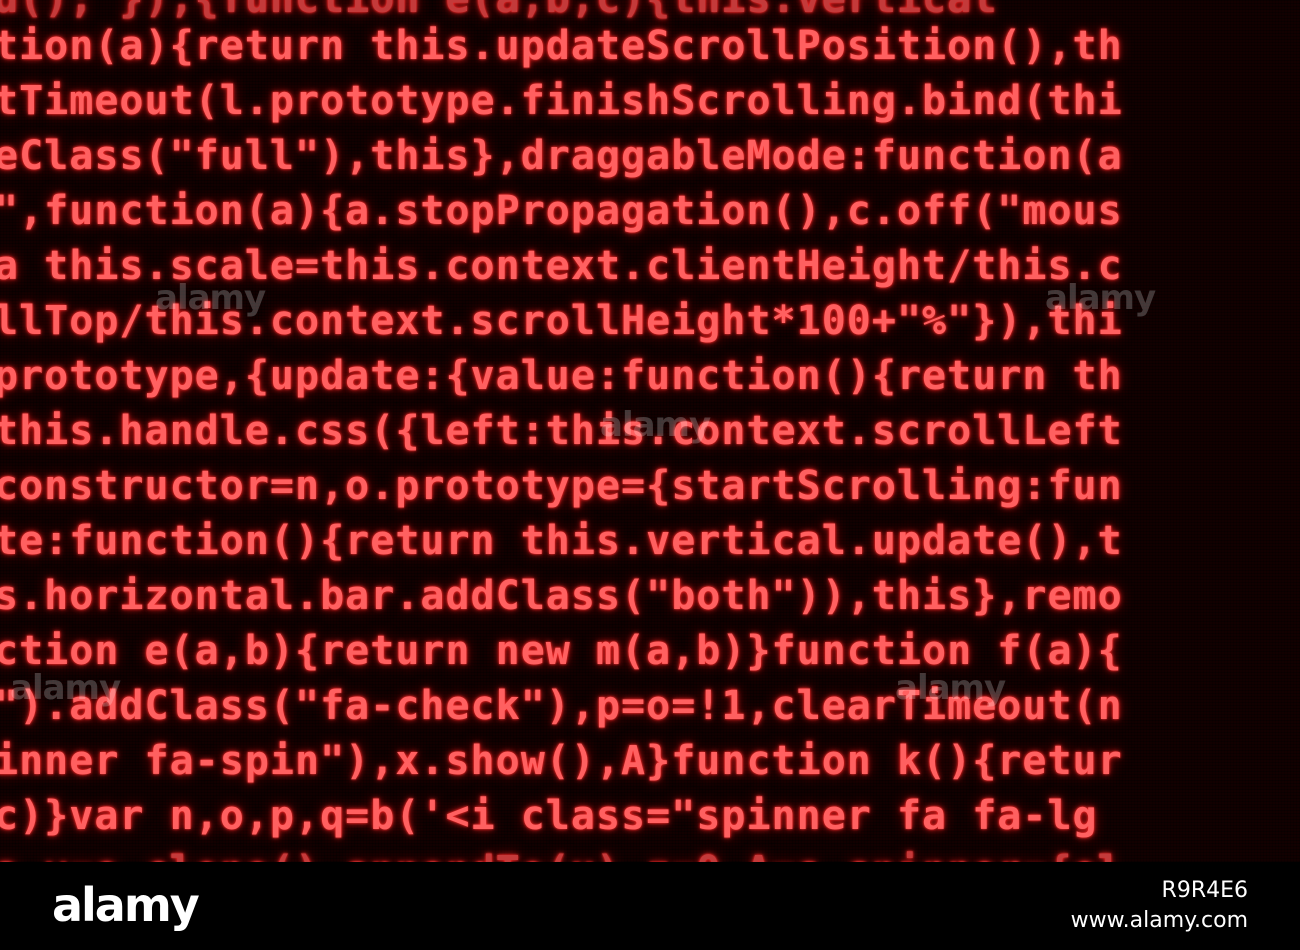 Image resolution: width=1300 pixels, height=950 pixels. Describe the element at coordinates (126, 905) in the screenshot. I see `brand-logo: alamy` at that location.